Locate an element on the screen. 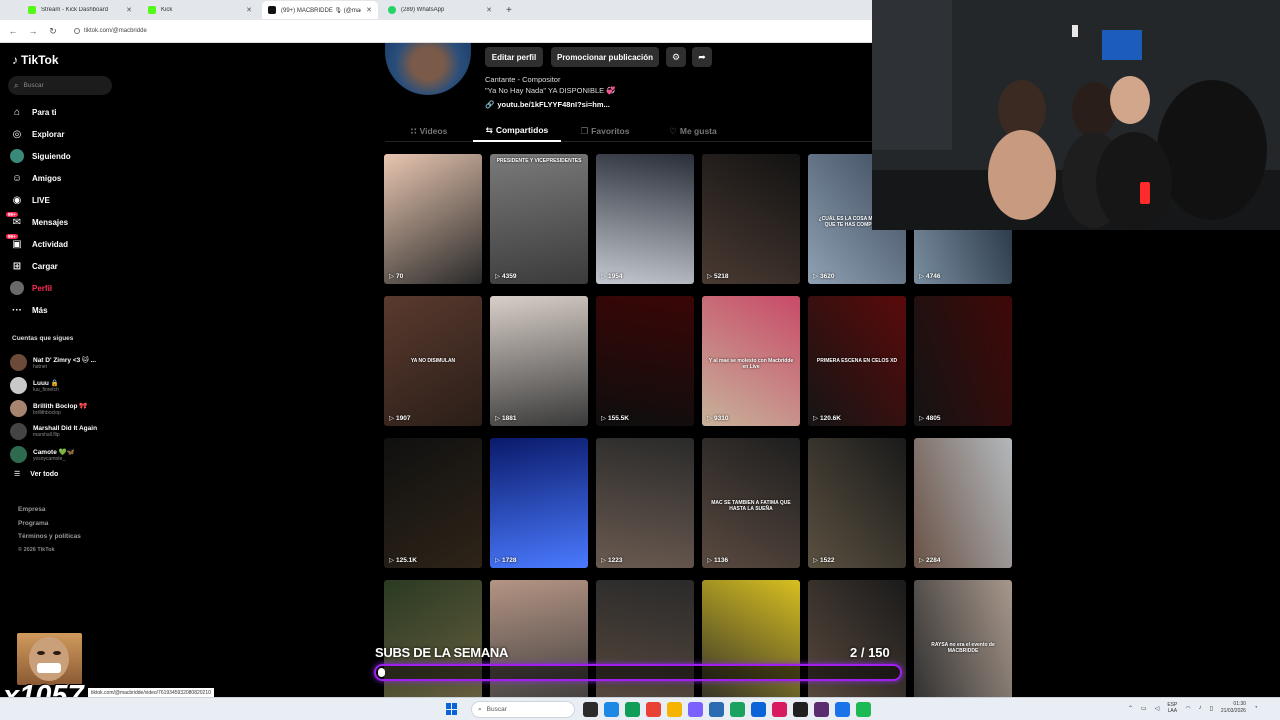  footer-link-program: Programa is located at coordinates (49, 524).